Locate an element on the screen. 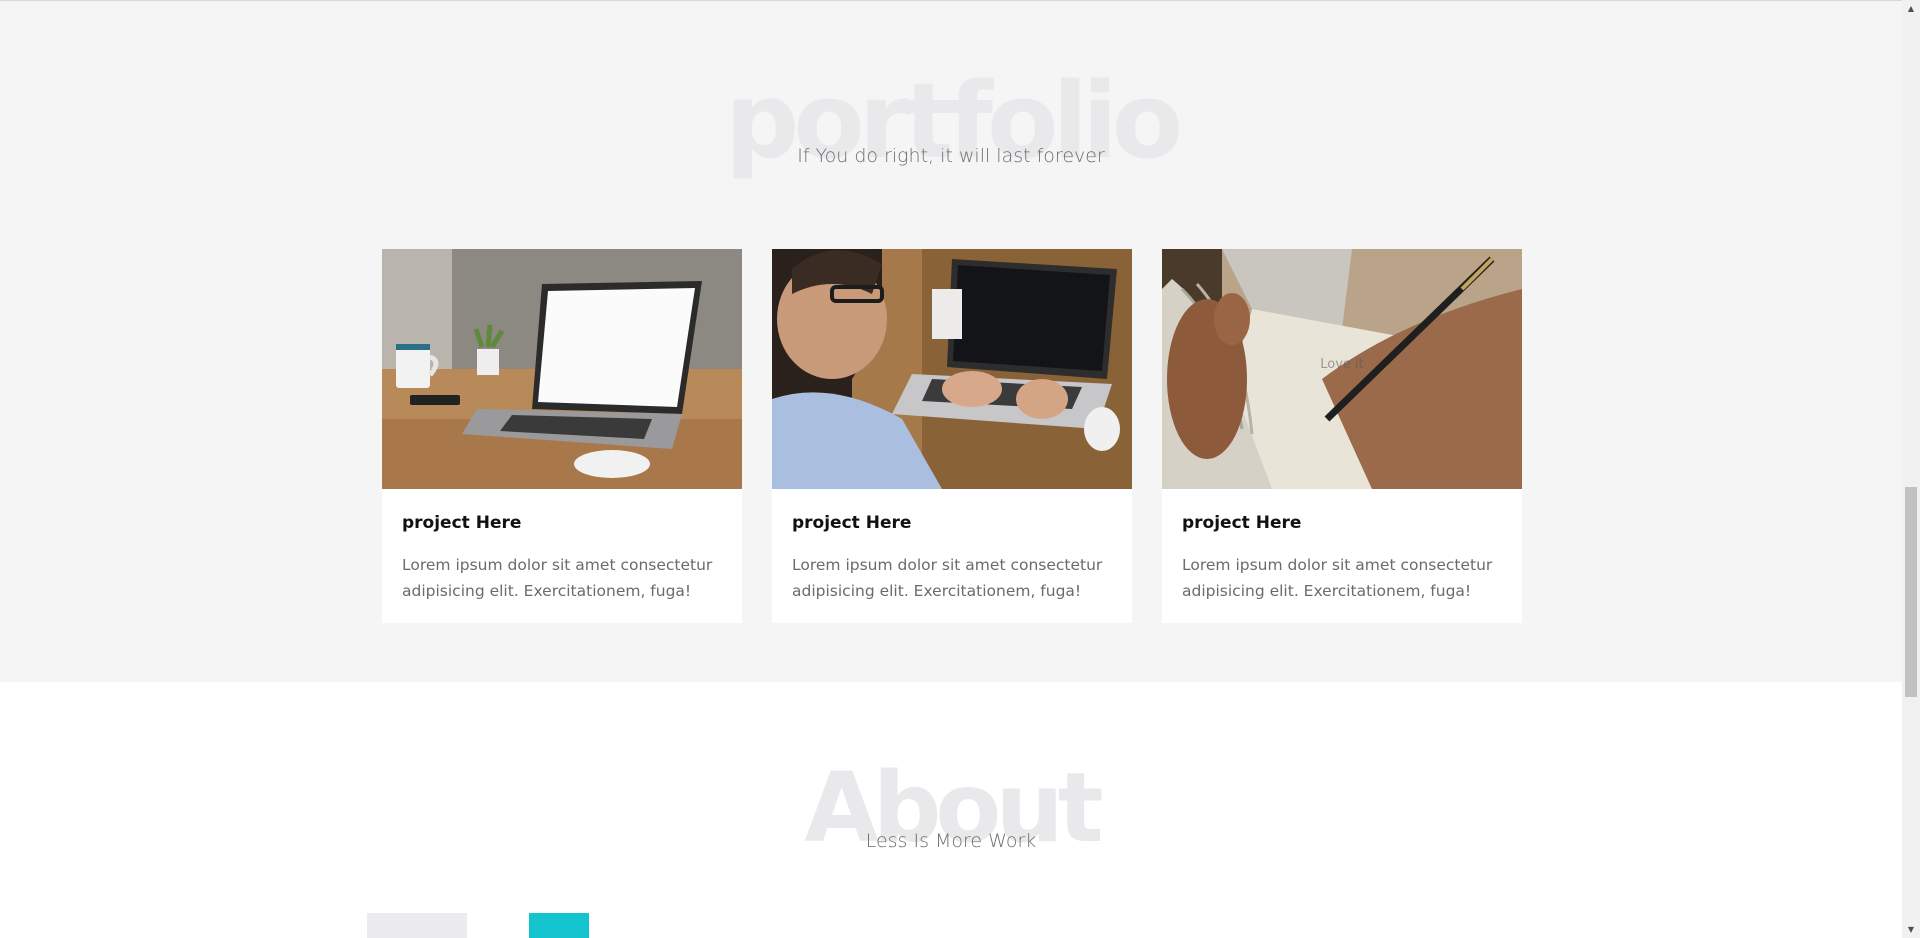 This screenshot has height=938, width=1920. vertical-scrollbar: ▲ ▼ is located at coordinates (1911, 469).